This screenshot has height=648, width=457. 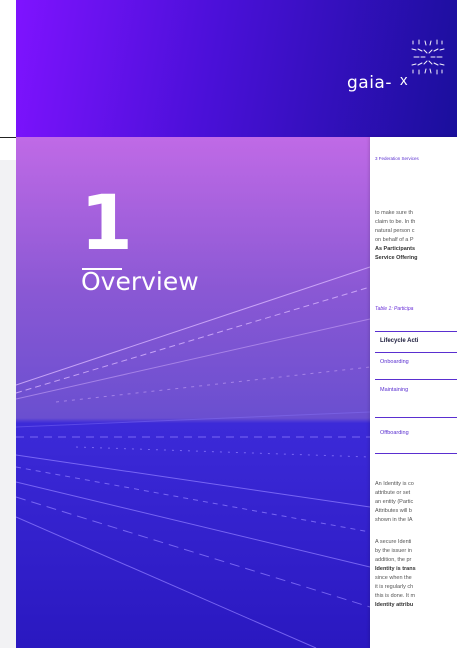 What do you see at coordinates (395, 596) in the screenshot?
I see `para3-line: this is done. It m` at bounding box center [395, 596].